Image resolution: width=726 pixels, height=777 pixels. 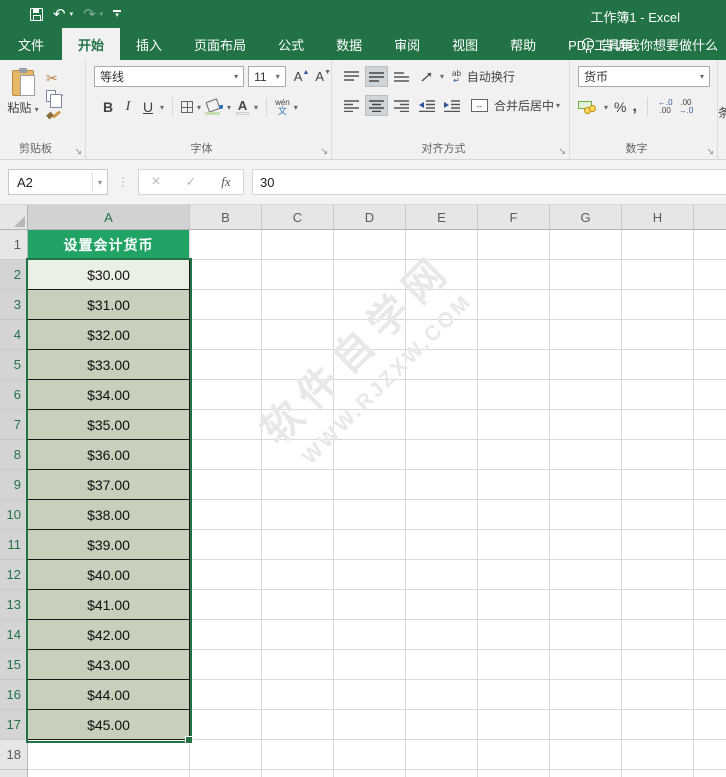 What do you see at coordinates (514, 605) in the screenshot?
I see `cell-f13` at bounding box center [514, 605].